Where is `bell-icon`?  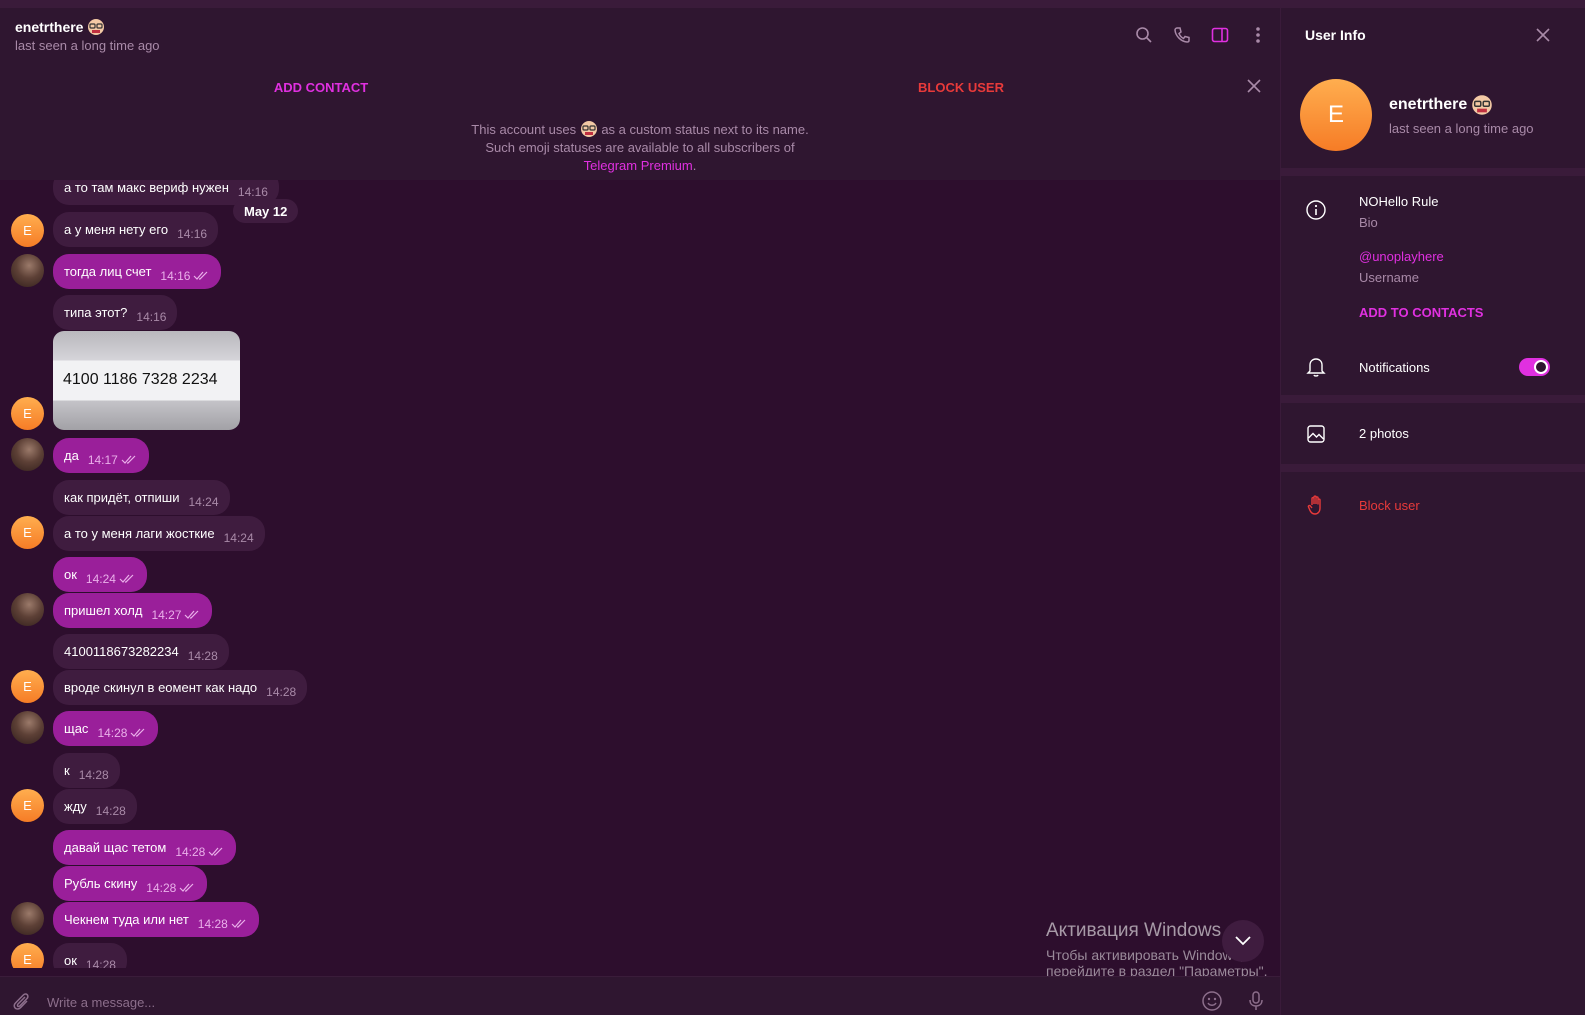
bell-icon is located at coordinates (1316, 367).